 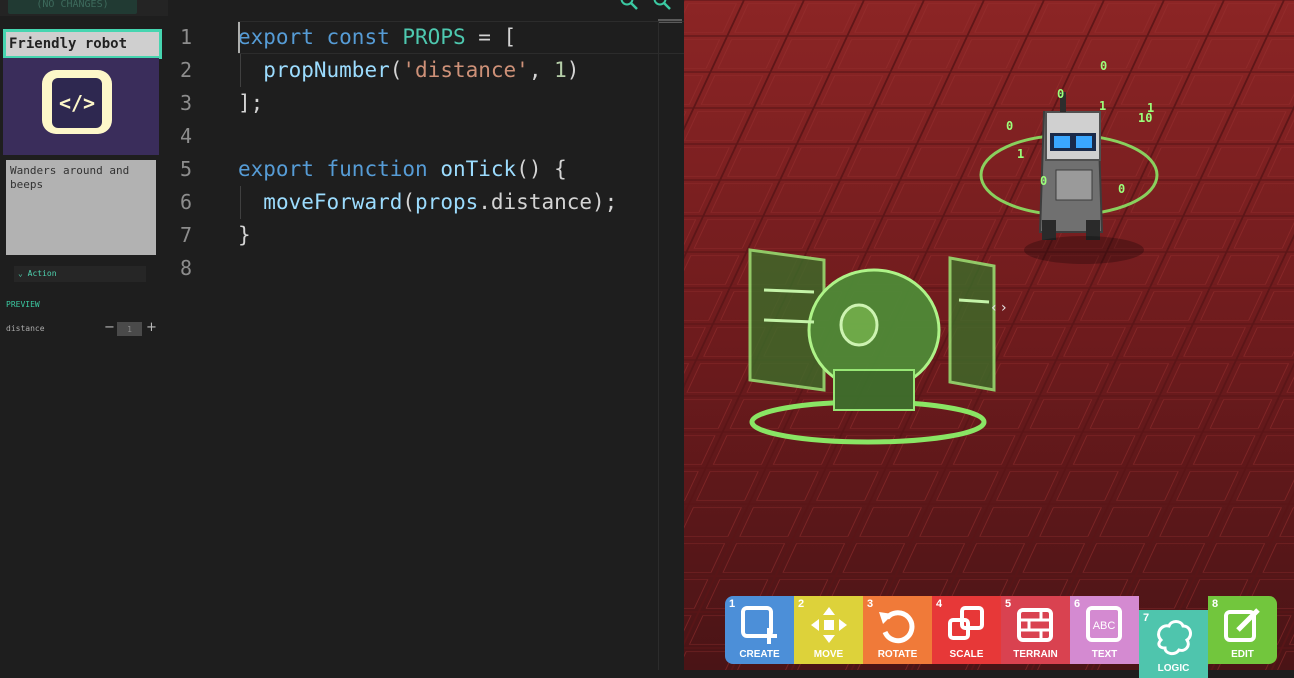 What do you see at coordinates (185, 70) in the screenshot?
I see `line-number: 2` at bounding box center [185, 70].